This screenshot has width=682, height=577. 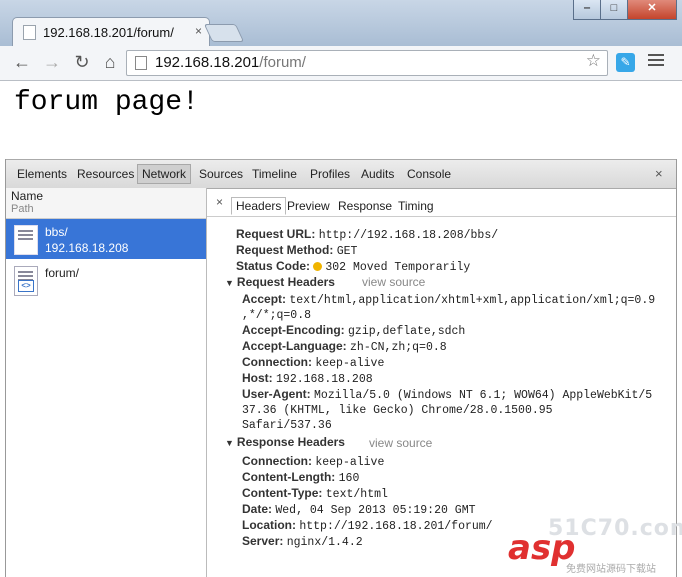 What do you see at coordinates (659, 173) in the screenshot?
I see `devtools-close-icon: ×` at bounding box center [659, 173].